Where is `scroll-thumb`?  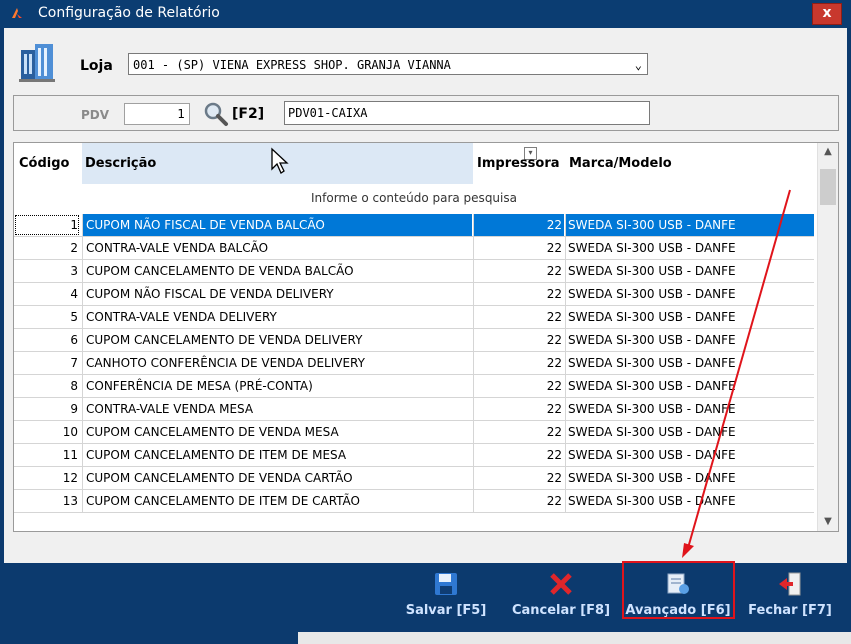
scroll-thumb is located at coordinates (828, 187).